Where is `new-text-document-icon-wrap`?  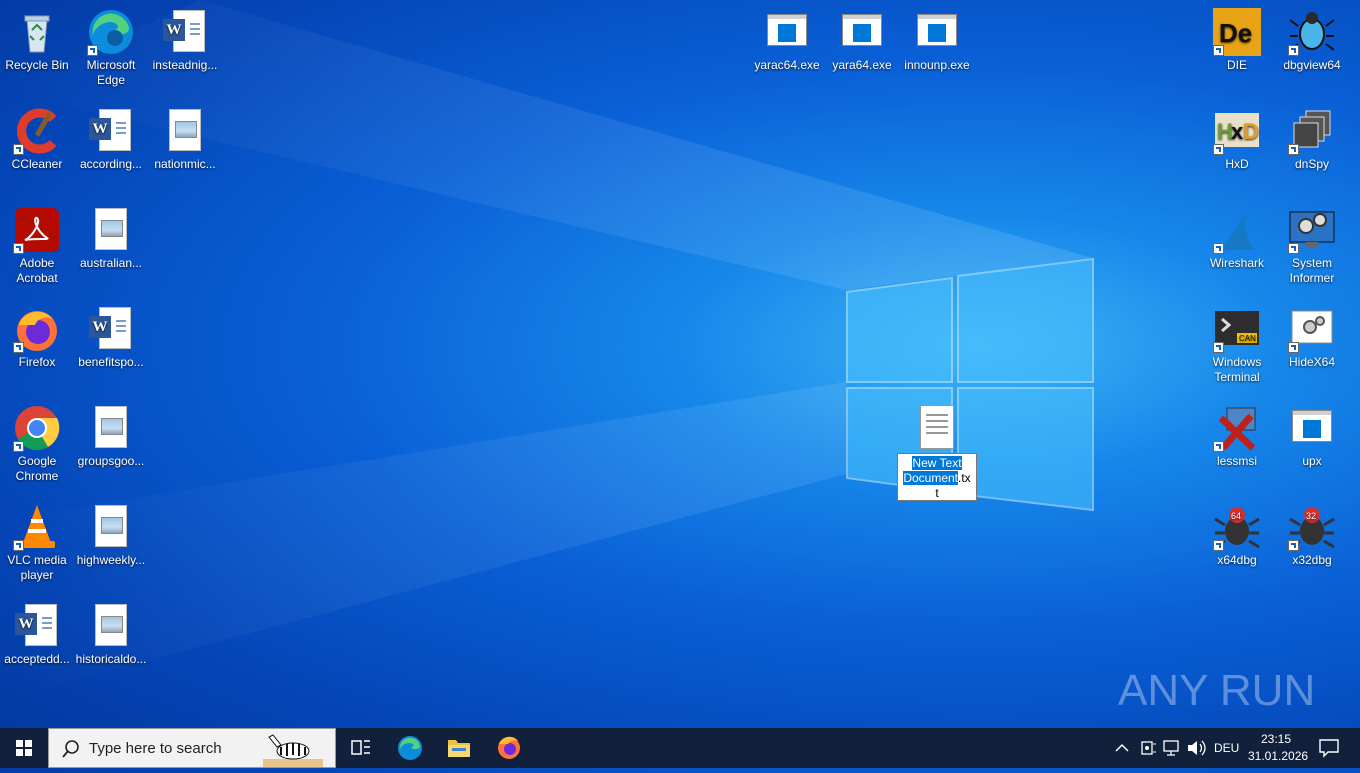
new-text-document-icon-wrap is located at coordinates (937, 427).